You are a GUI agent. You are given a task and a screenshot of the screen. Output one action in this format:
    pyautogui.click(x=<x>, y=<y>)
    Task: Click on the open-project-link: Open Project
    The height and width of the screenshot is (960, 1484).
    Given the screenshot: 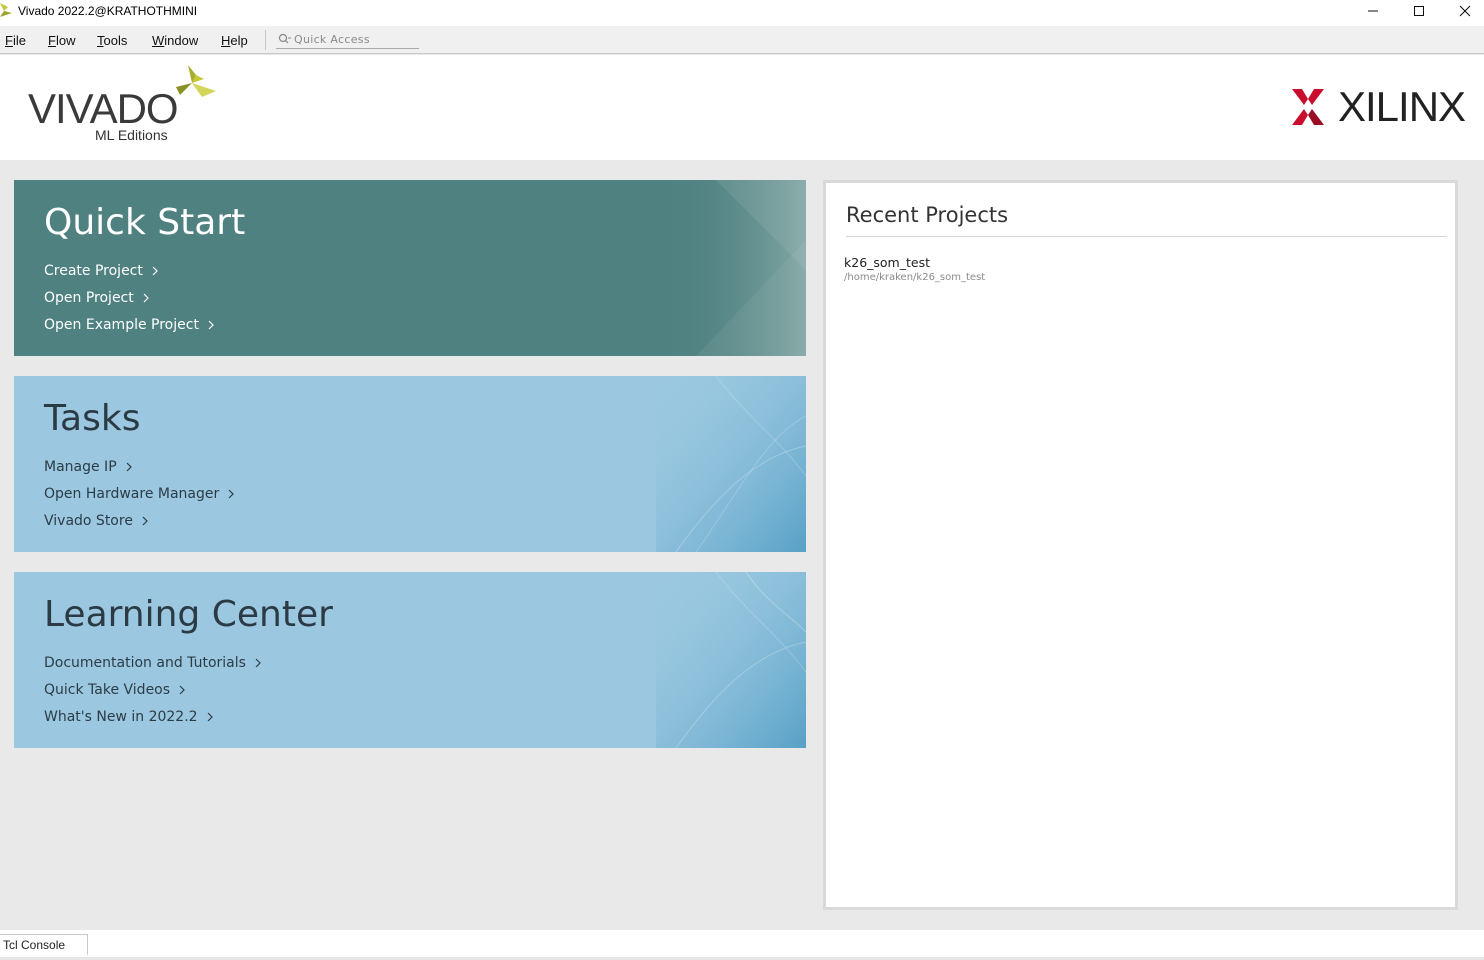 What is the action you would take?
    pyautogui.click(x=97, y=298)
    